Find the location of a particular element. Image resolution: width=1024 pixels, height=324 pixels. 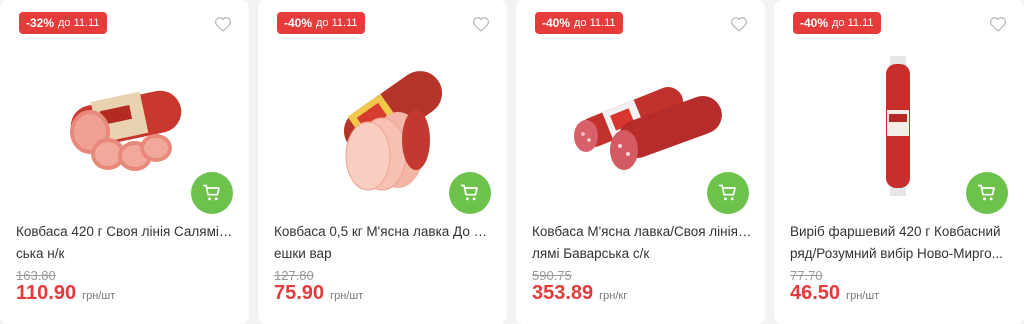

price-row: 75.90 грн/шт is located at coordinates (318, 293).